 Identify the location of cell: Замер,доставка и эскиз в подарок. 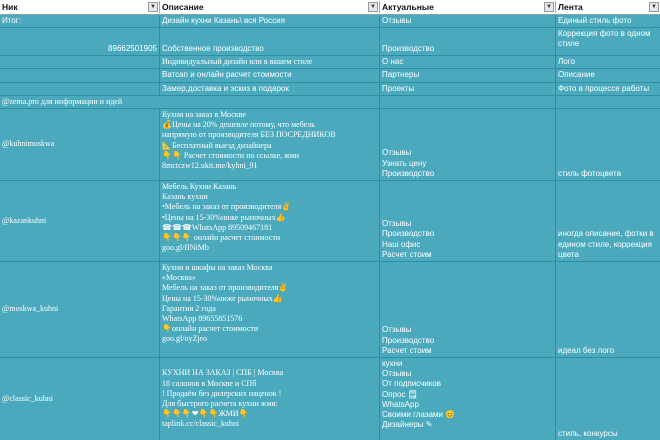
(270, 89).